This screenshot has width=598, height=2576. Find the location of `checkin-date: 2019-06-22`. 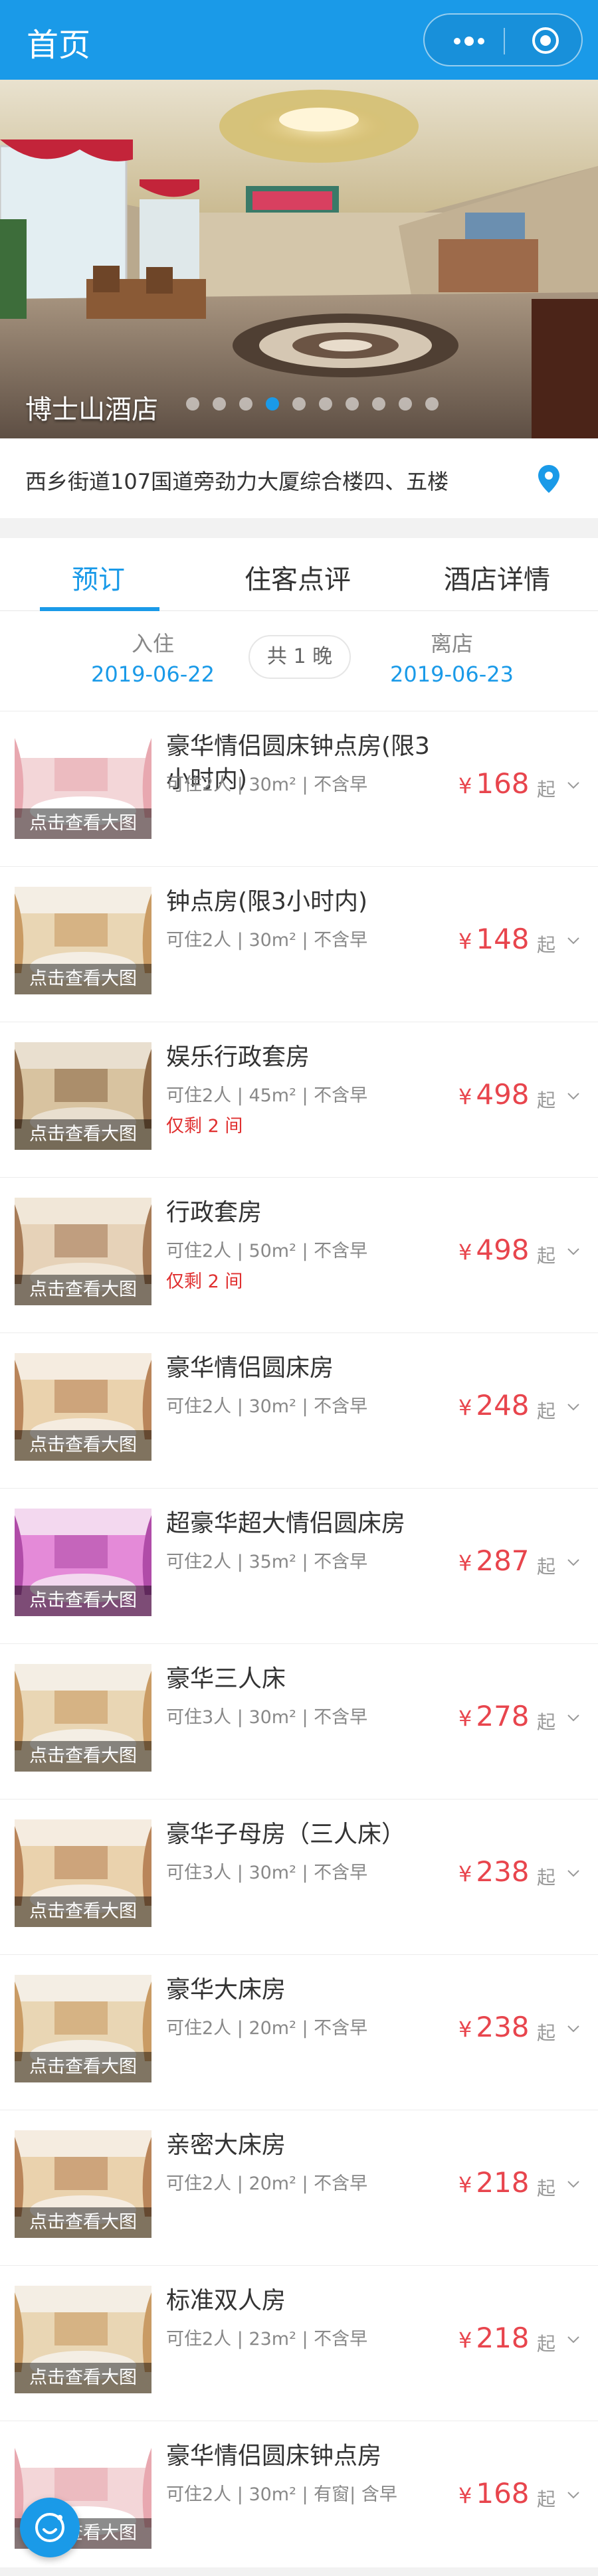

checkin-date: 2019-06-22 is located at coordinates (152, 674).